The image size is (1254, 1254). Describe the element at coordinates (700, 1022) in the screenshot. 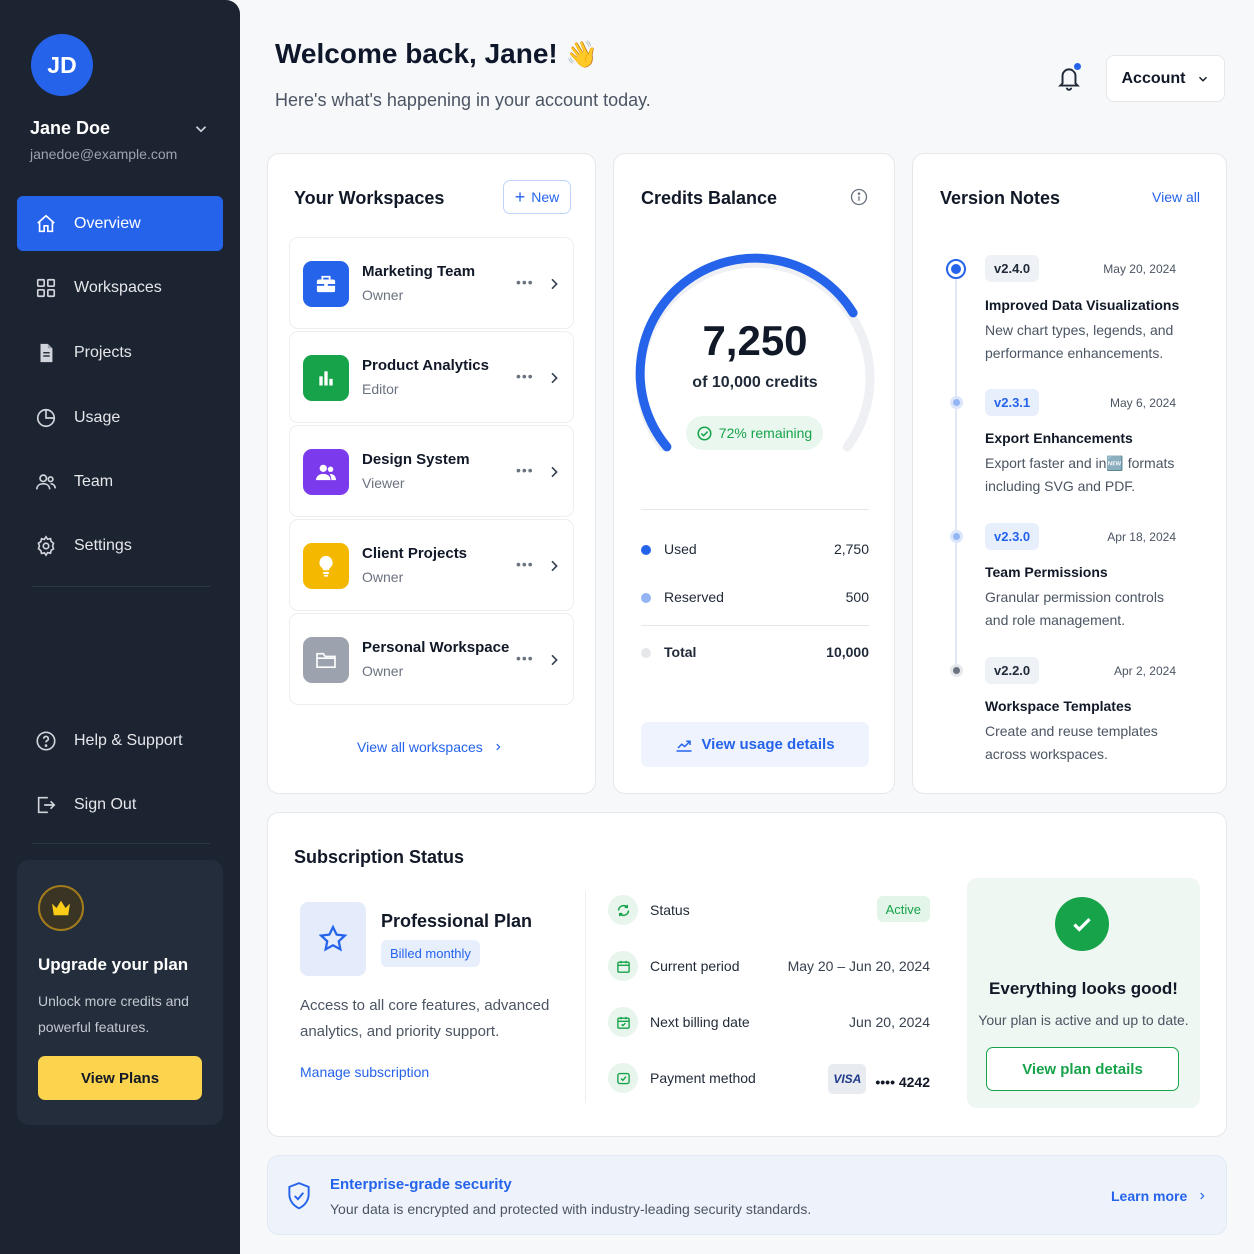

I see `sub-row-label: Next billing date` at that location.